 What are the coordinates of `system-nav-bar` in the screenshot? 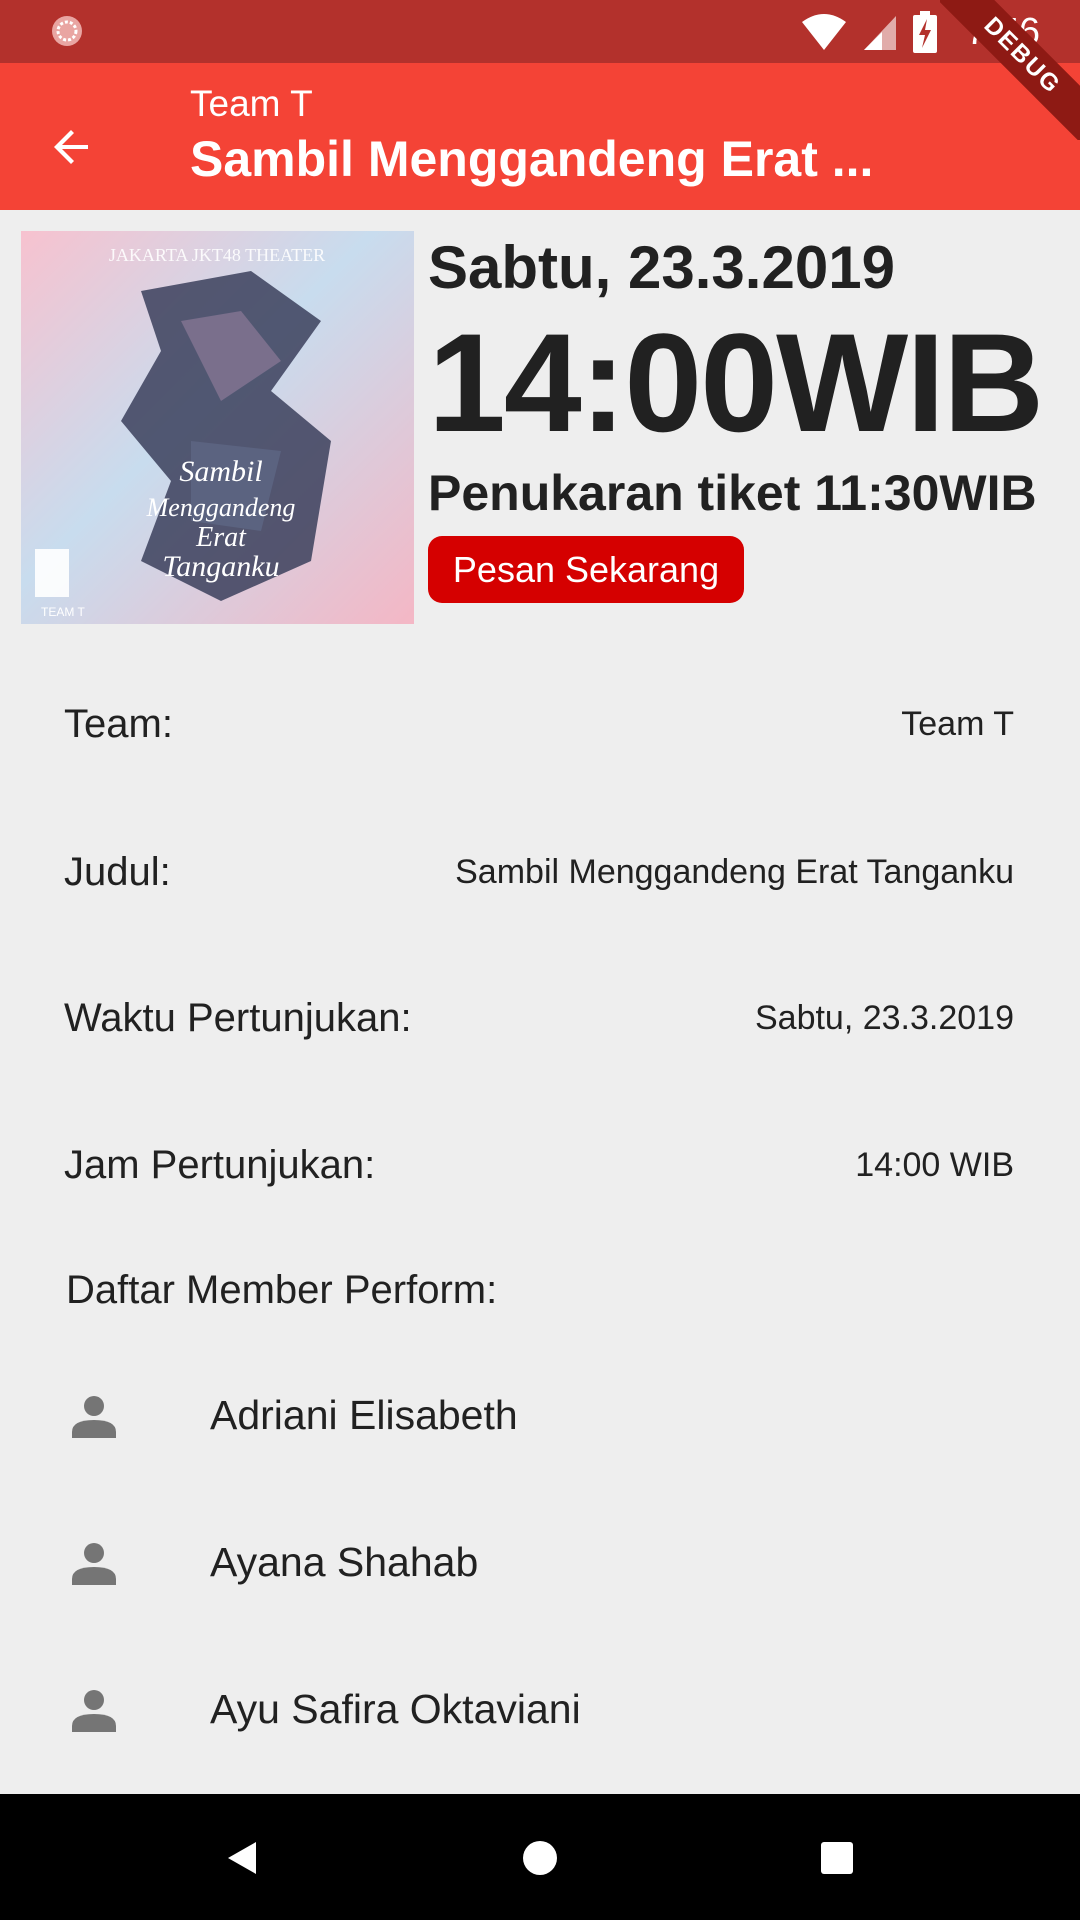 It's located at (540, 1857).